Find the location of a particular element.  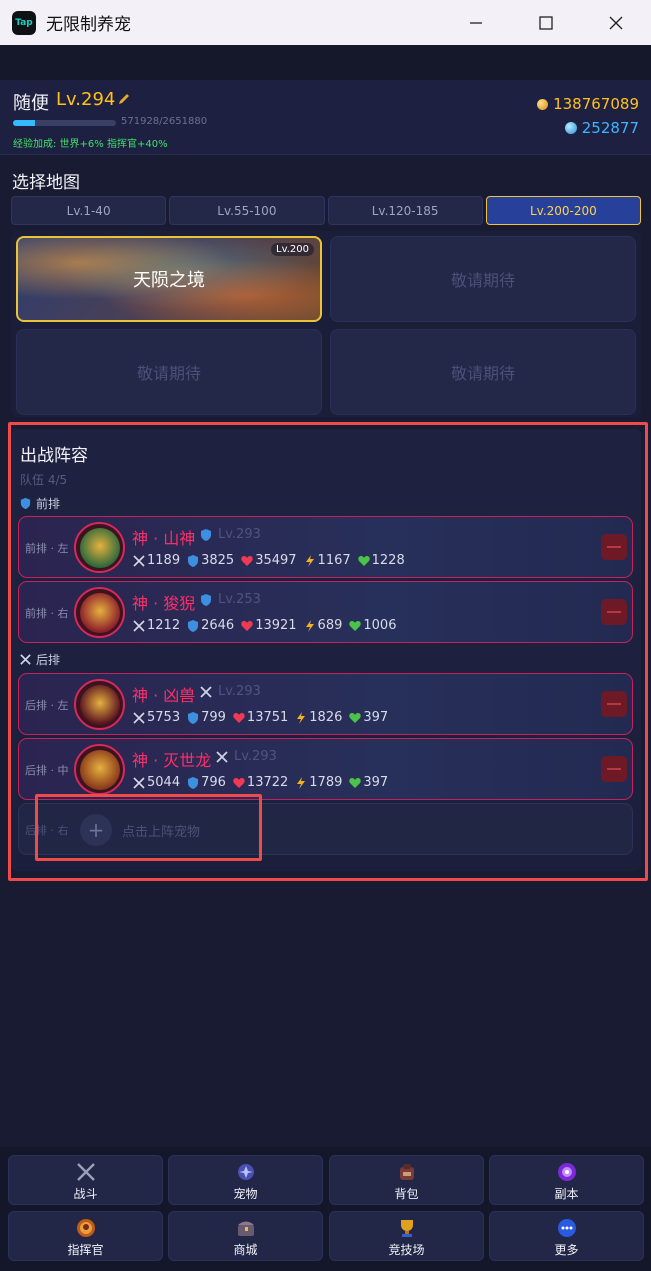

stat-spd-value: 1789 is located at coordinates (326, 782).